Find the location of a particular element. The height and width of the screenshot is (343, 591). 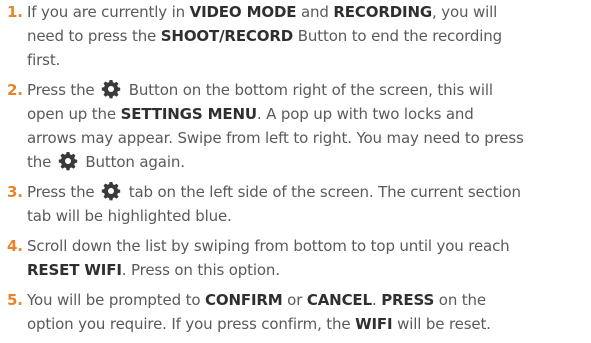

step-text: , you will is located at coordinates (465, 12).